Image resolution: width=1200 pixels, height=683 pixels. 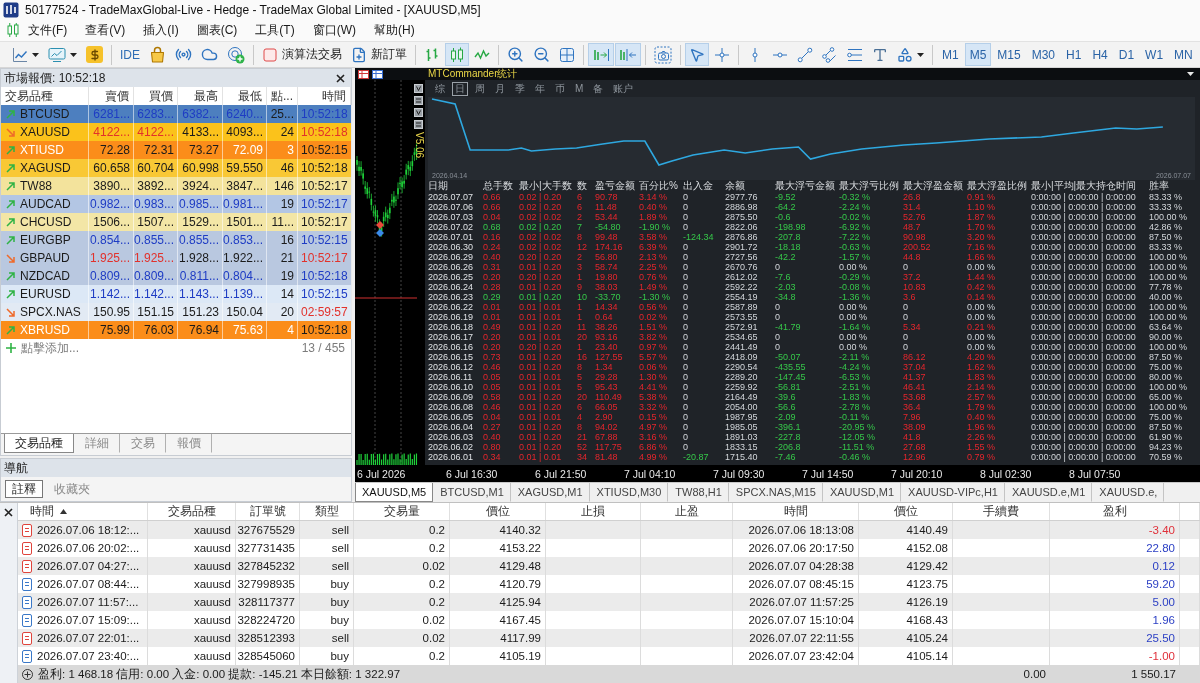 I want to click on period-tab: 综, so click(x=440, y=88).